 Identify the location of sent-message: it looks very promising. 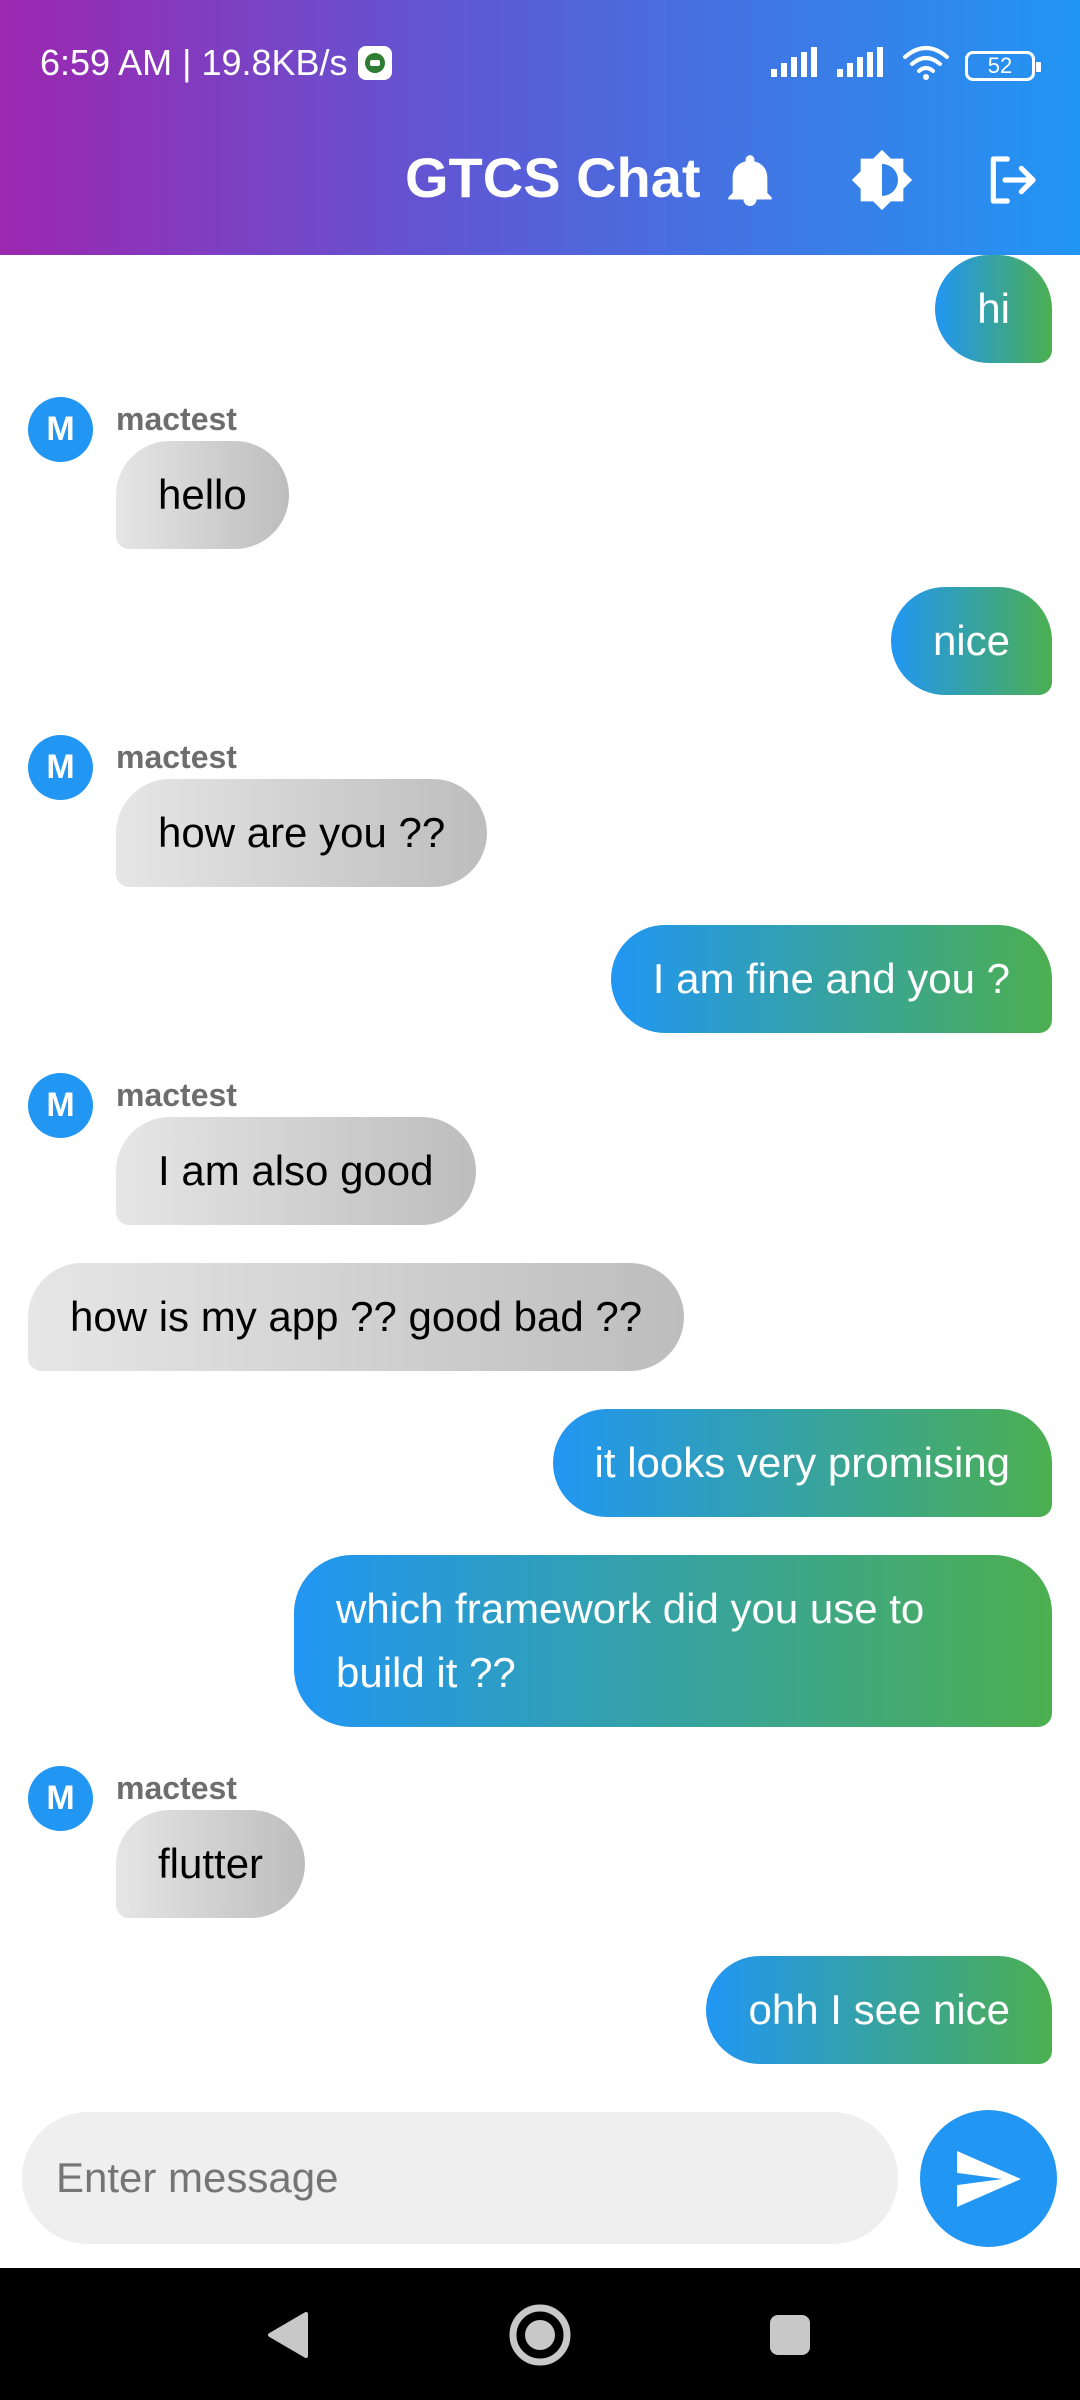
(802, 1463).